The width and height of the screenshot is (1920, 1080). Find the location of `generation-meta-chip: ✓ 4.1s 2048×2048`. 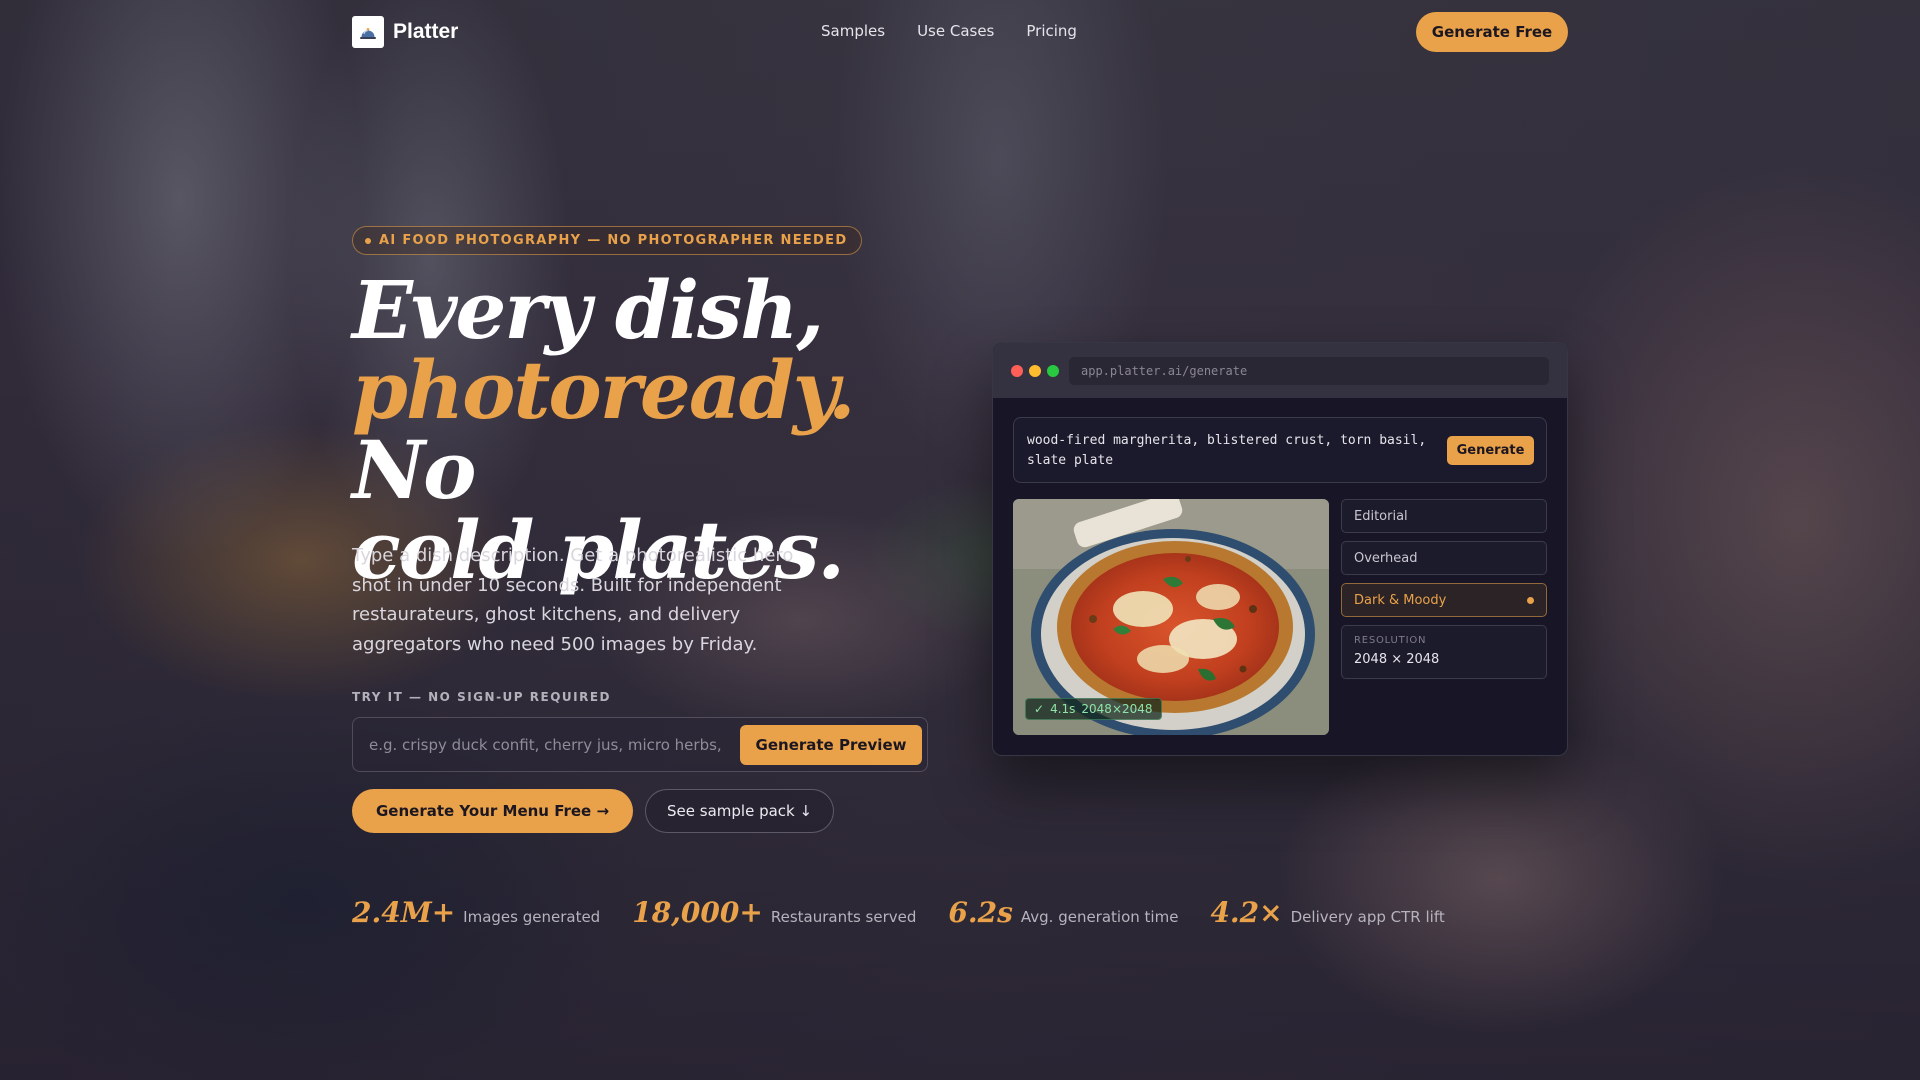

generation-meta-chip: ✓ 4.1s 2048×2048 is located at coordinates (1093, 709).